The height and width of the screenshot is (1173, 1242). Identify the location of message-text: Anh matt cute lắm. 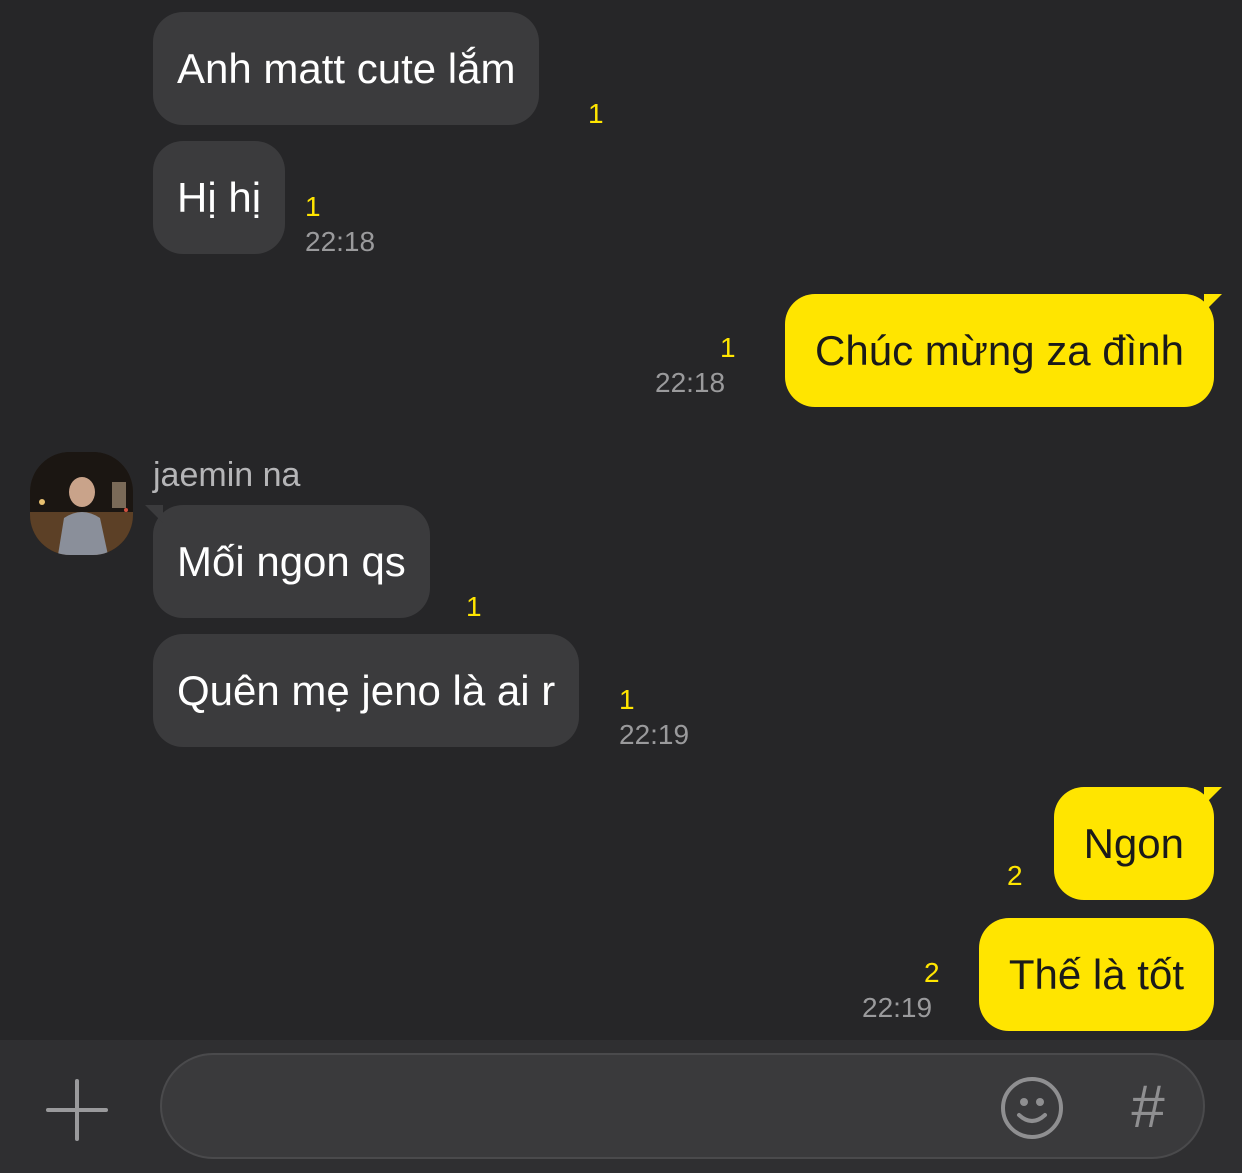
(346, 68).